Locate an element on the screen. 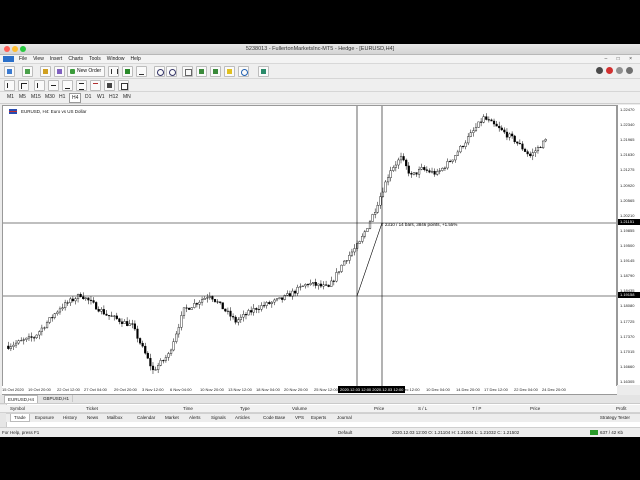 The height and width of the screenshot is (480, 640). tab-trade: Trade is located at coordinates (20, 418).